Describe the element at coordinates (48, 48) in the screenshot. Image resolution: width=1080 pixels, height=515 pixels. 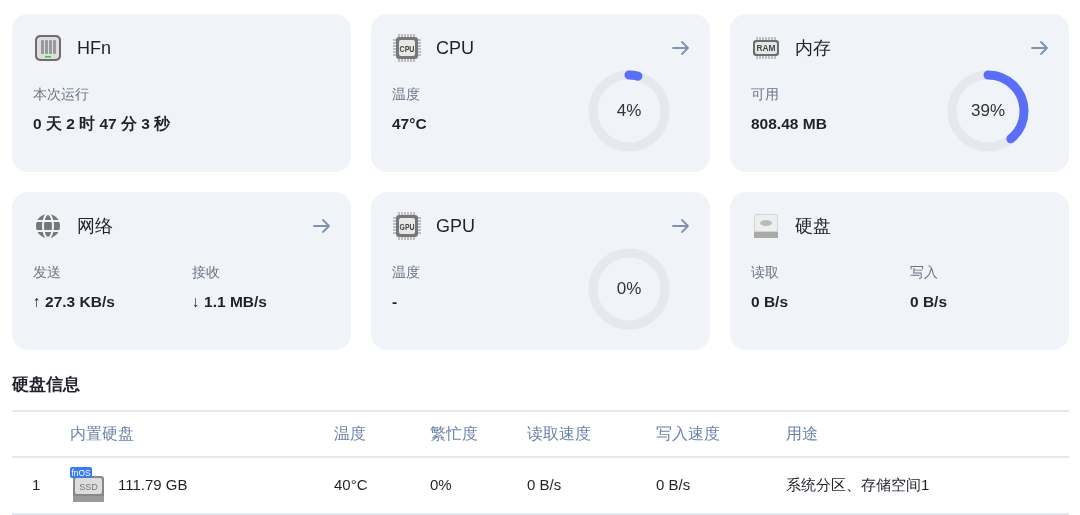
I see `server-icon` at that location.